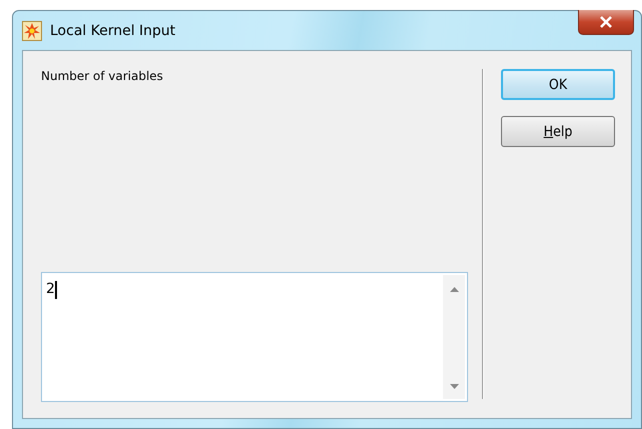 Image resolution: width=642 pixels, height=429 pixels. I want to click on starburst-icon, so click(32, 30).